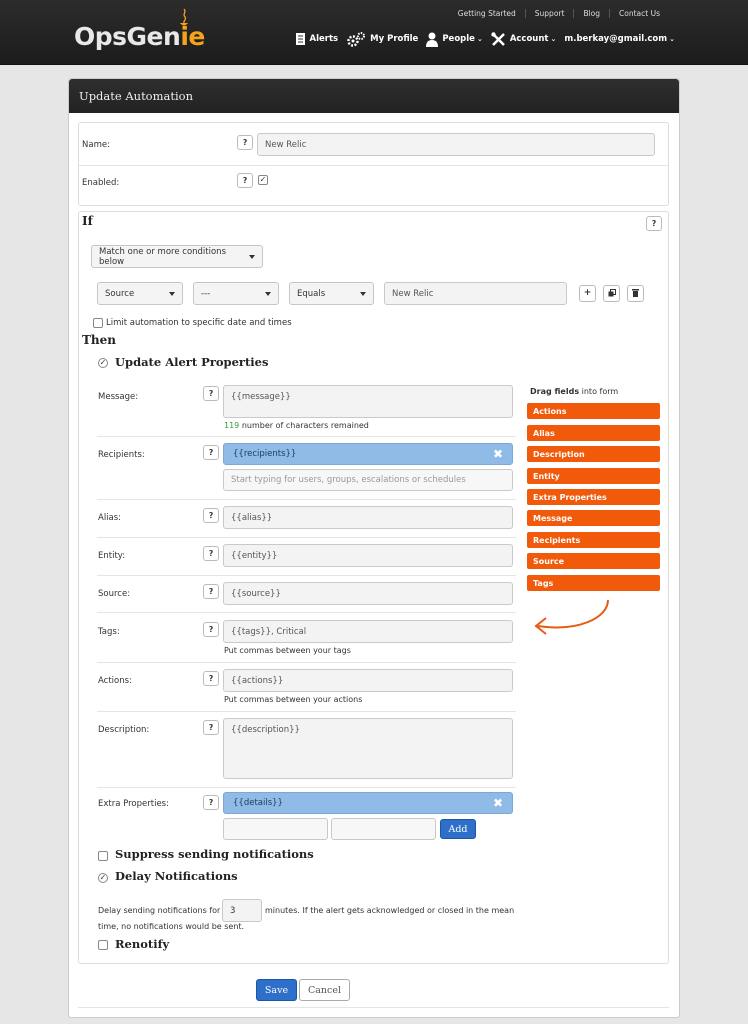  What do you see at coordinates (574, 391) in the screenshot?
I see `drag-fields-title: Drag fields into form` at bounding box center [574, 391].